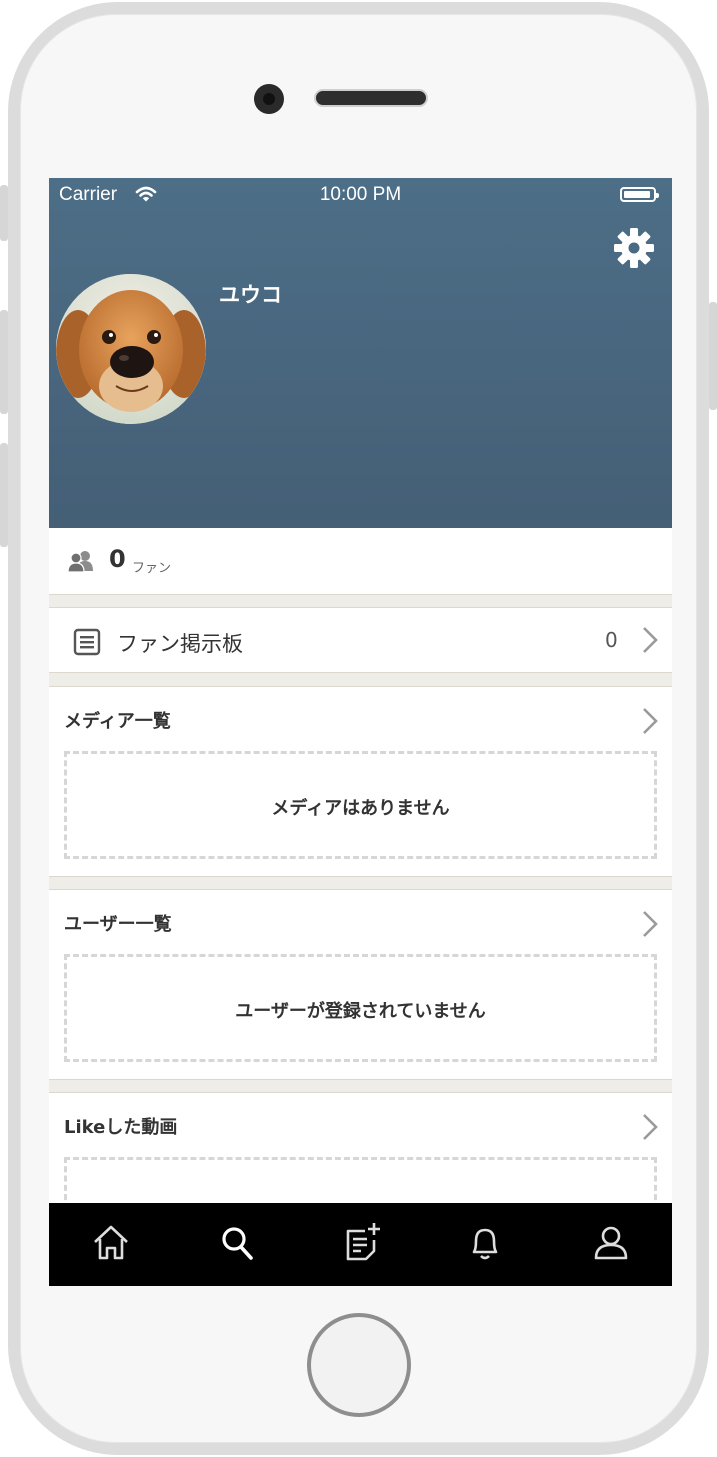  I want to click on search-icon, so click(237, 1242).